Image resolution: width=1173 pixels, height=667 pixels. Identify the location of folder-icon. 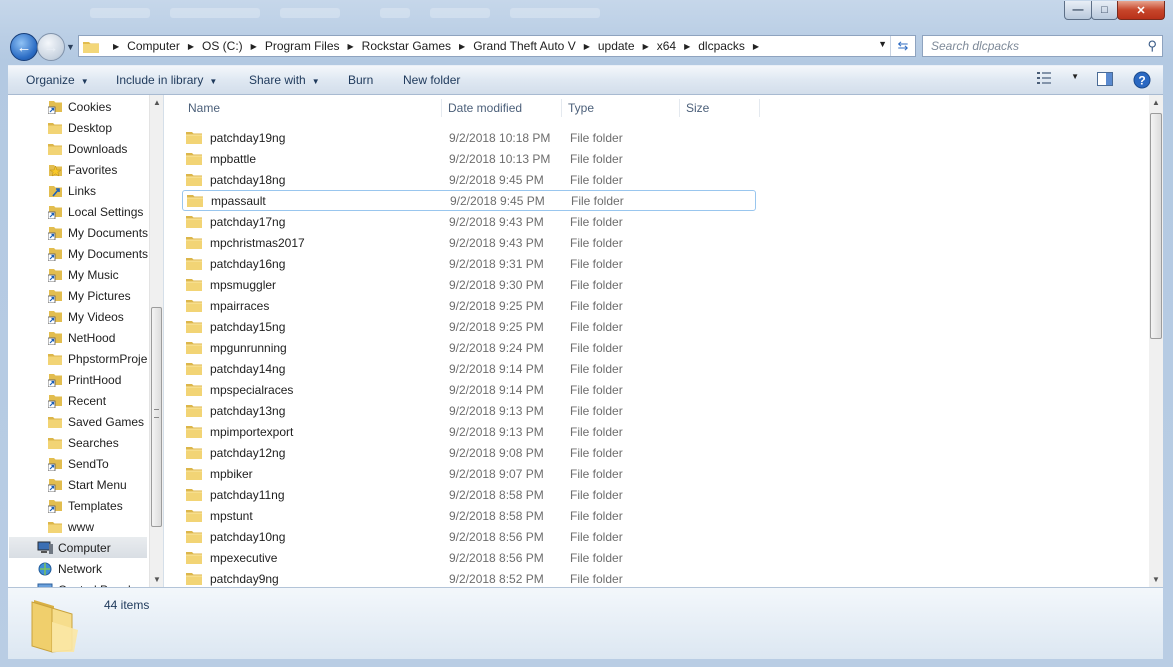
(197, 200).